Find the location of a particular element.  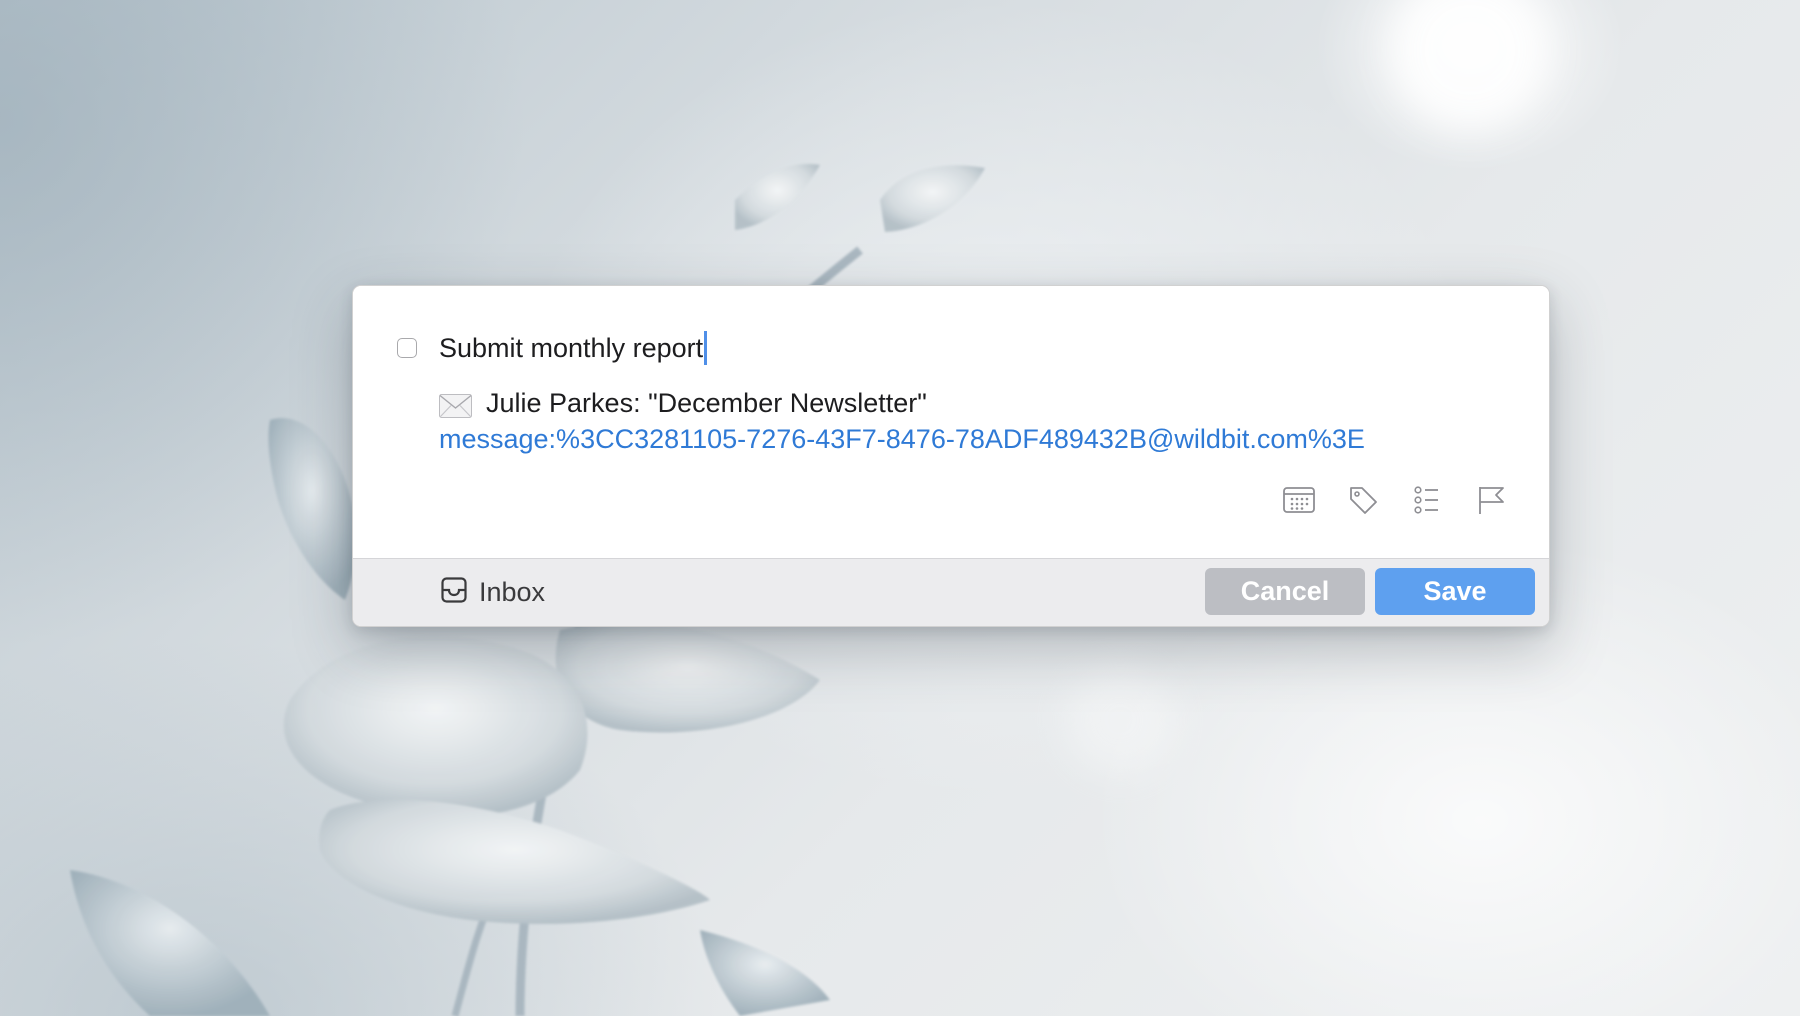

task-title-field: Submit monthly report is located at coordinates (573, 348).